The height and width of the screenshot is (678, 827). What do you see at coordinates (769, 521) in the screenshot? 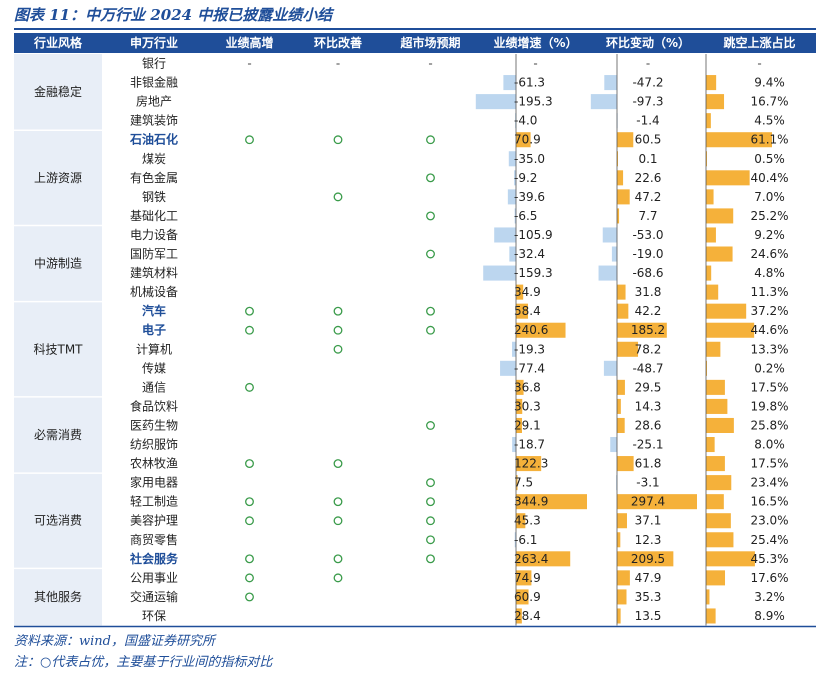
I see `gap-up-value: 23.0%` at bounding box center [769, 521].